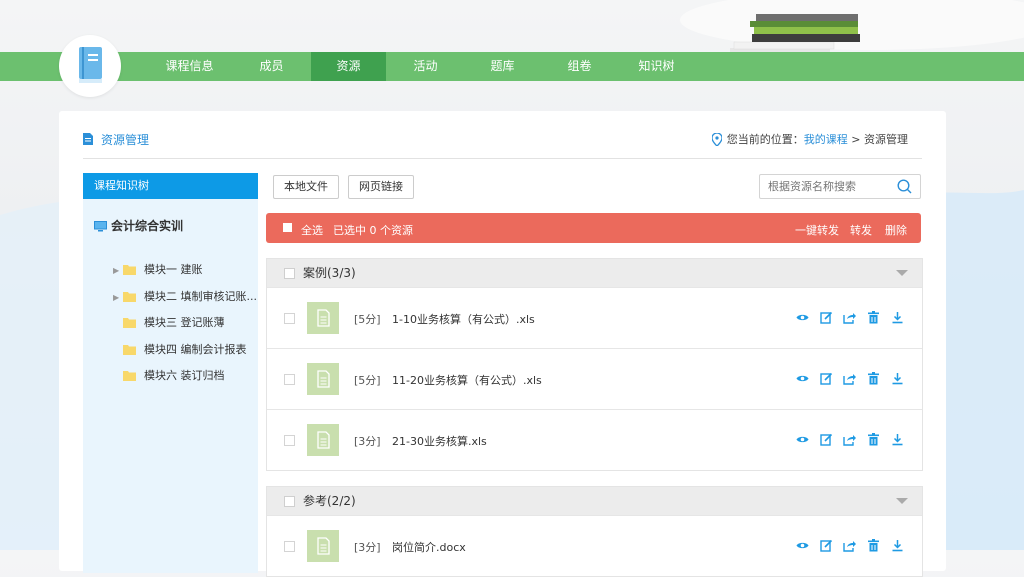  What do you see at coordinates (88, 140) in the screenshot?
I see `document-icon` at bounding box center [88, 140].